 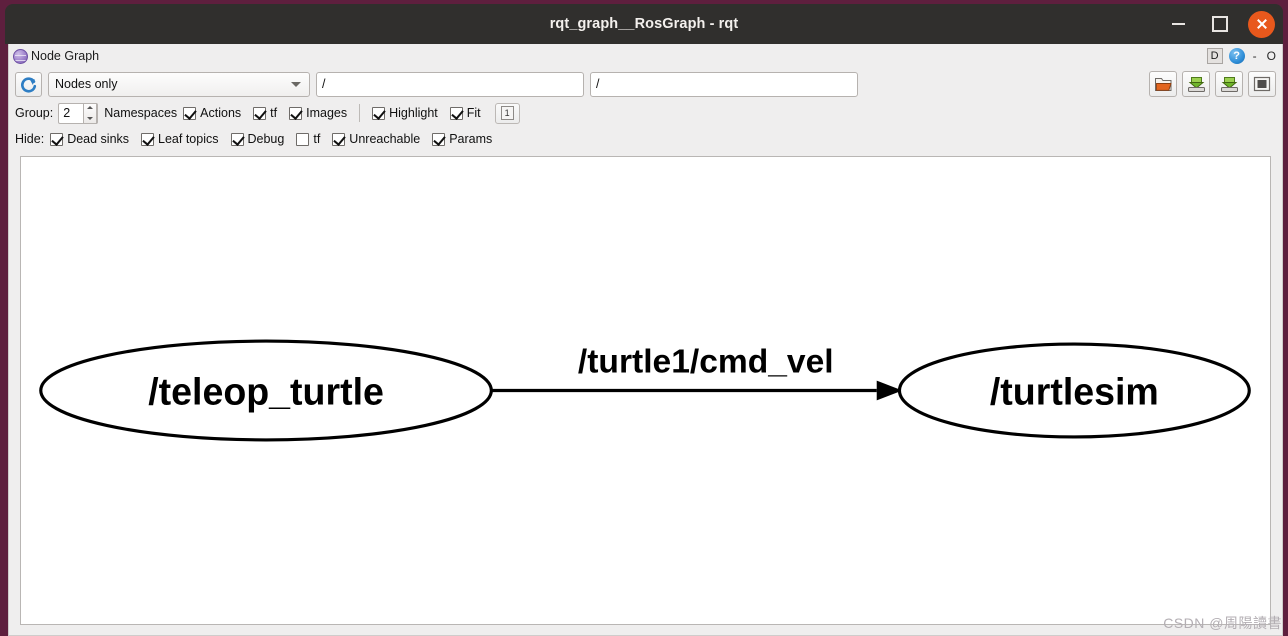 What do you see at coordinates (1214, 56) in the screenshot?
I see `dock-detach-button: D` at bounding box center [1214, 56].